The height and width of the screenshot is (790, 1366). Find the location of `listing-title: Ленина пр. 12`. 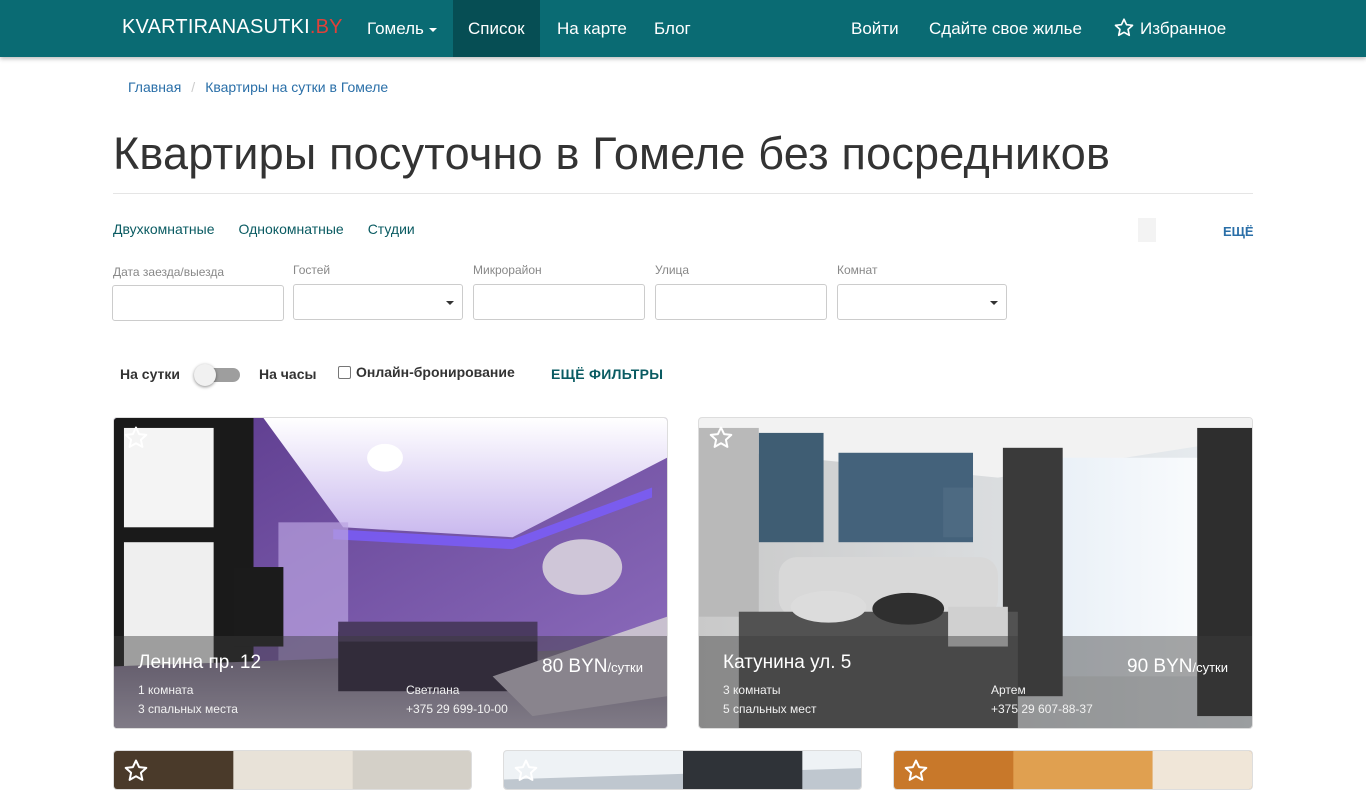

listing-title: Ленина пр. 12 is located at coordinates (200, 662).